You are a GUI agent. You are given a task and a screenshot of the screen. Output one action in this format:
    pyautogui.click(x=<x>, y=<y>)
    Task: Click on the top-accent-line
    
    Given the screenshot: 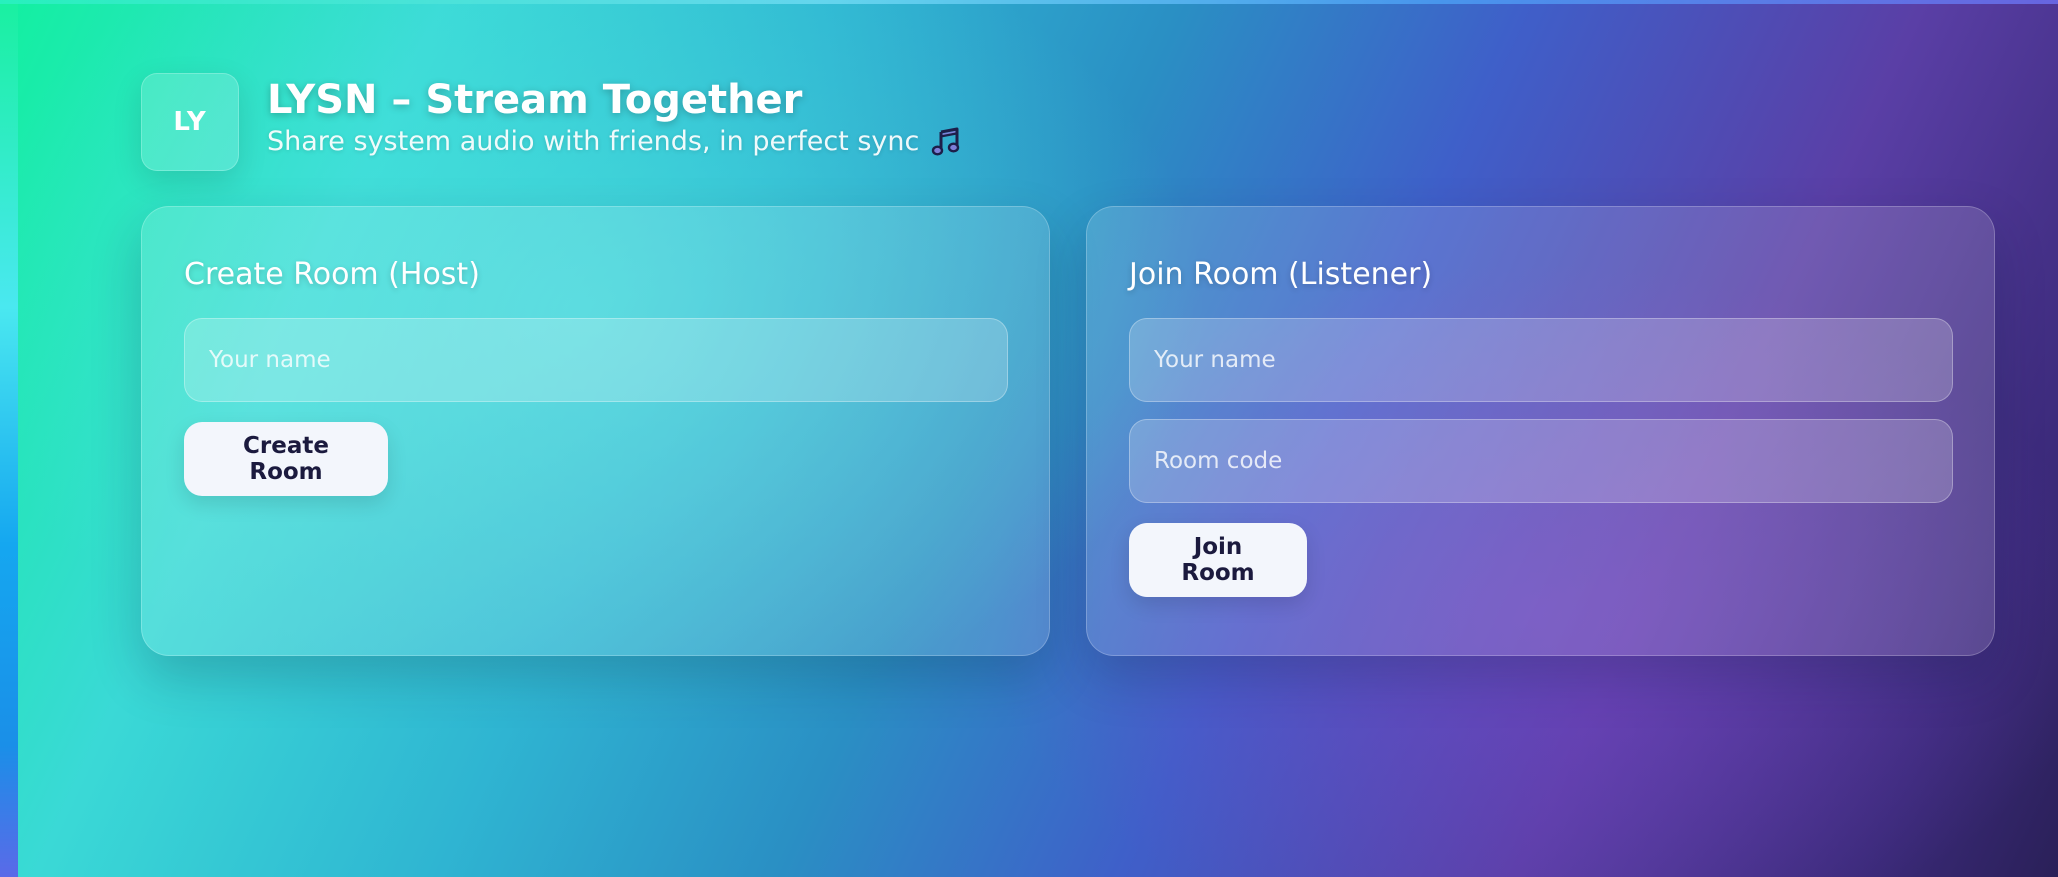 What is the action you would take?
    pyautogui.click(x=1029, y=2)
    